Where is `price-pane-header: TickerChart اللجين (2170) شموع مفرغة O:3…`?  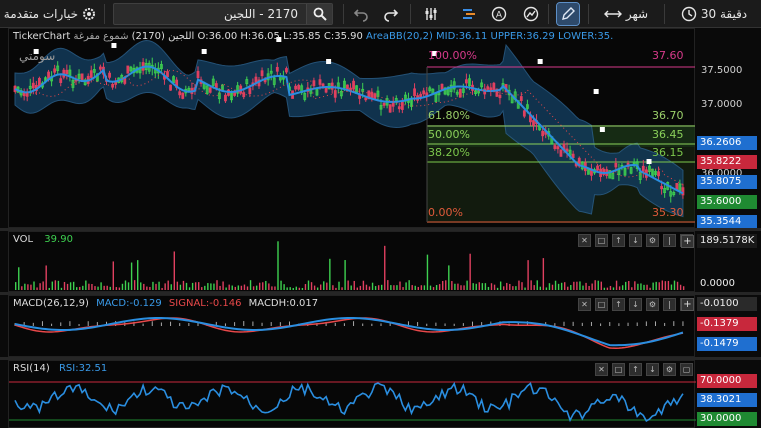 price-pane-header: TickerChart اللجين (2170) شموع مفرغة O:3… is located at coordinates (313, 36).